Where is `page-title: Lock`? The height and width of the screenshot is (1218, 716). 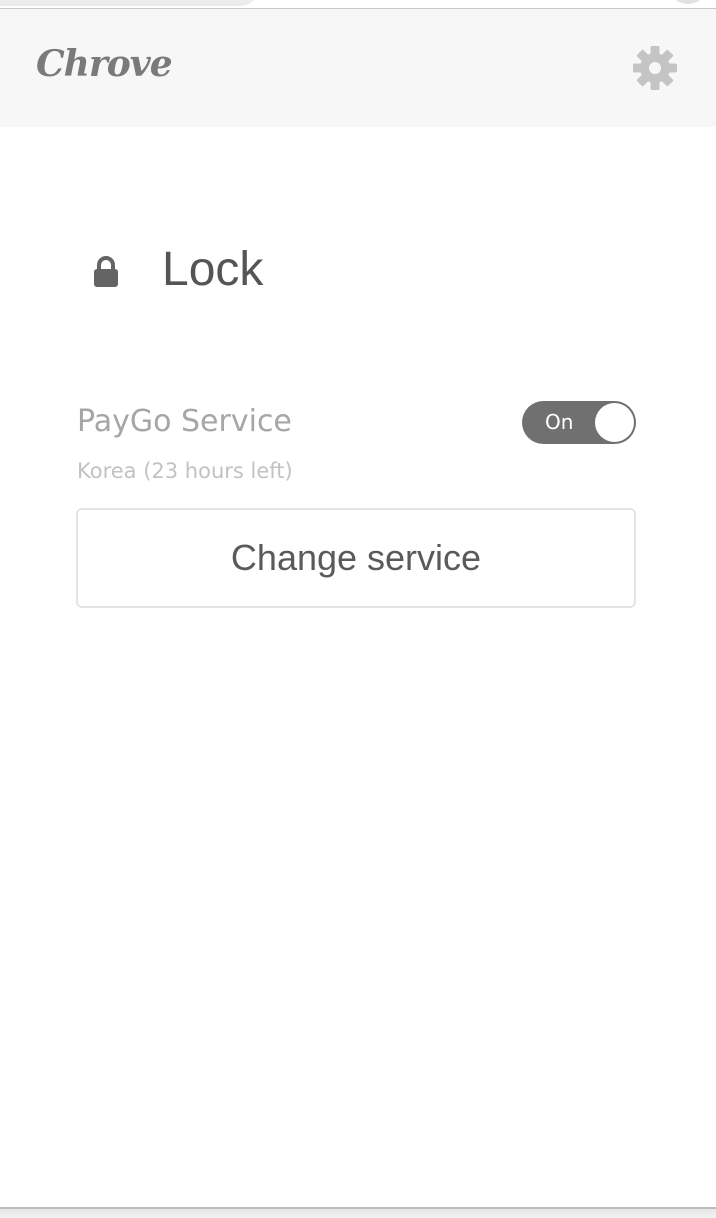
page-title: Lock is located at coordinates (213, 269).